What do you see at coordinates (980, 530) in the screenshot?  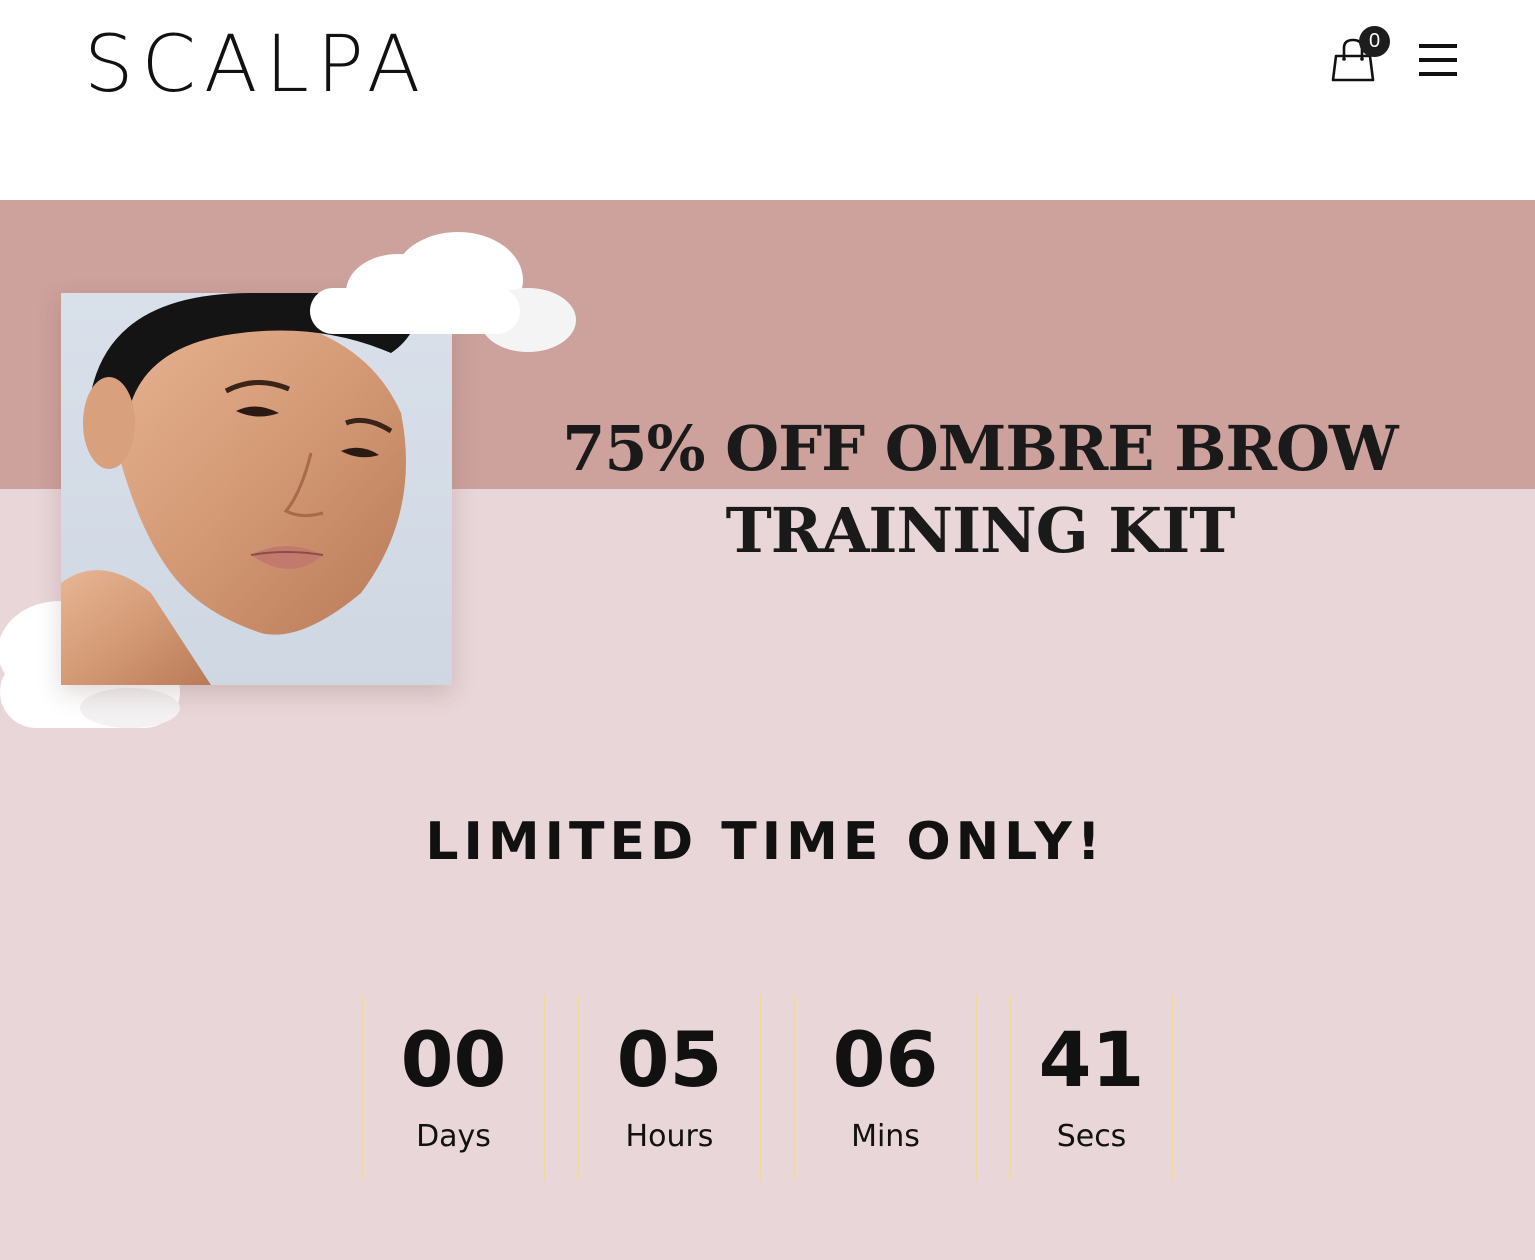 I see `headline-line-2: TRAINING KIT` at bounding box center [980, 530].